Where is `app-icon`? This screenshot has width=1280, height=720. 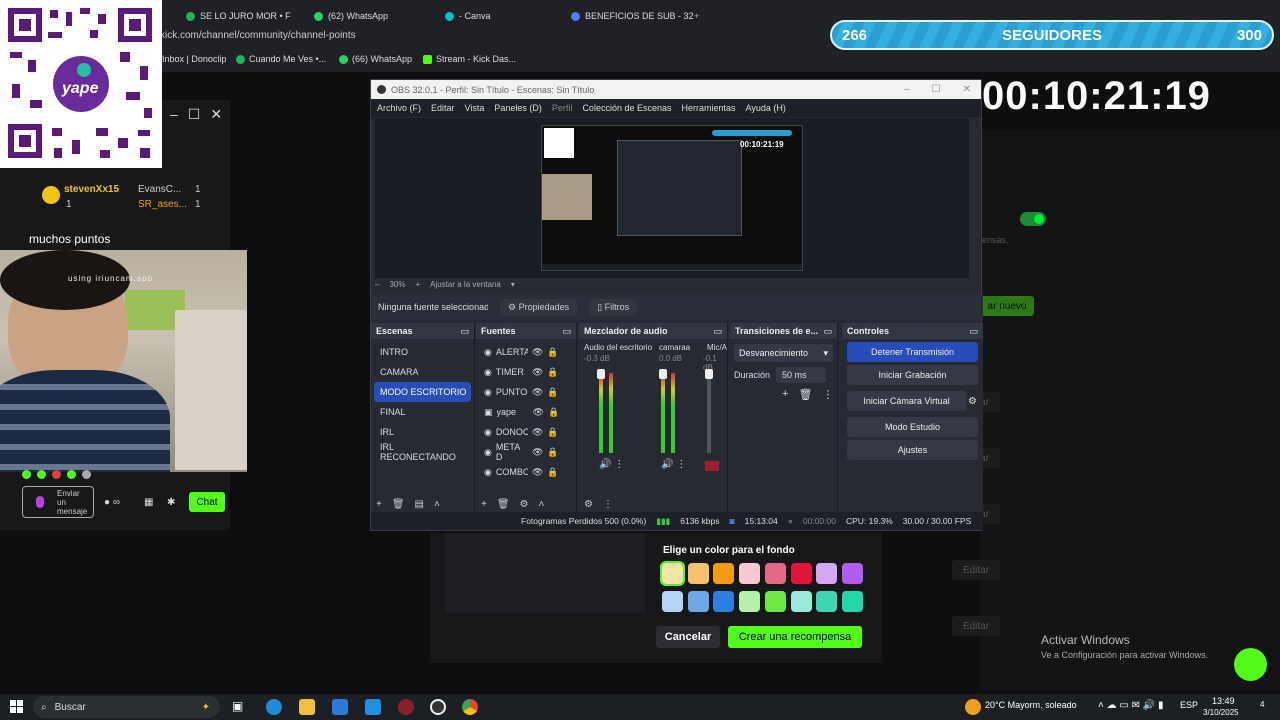 app-icon is located at coordinates (406, 707).